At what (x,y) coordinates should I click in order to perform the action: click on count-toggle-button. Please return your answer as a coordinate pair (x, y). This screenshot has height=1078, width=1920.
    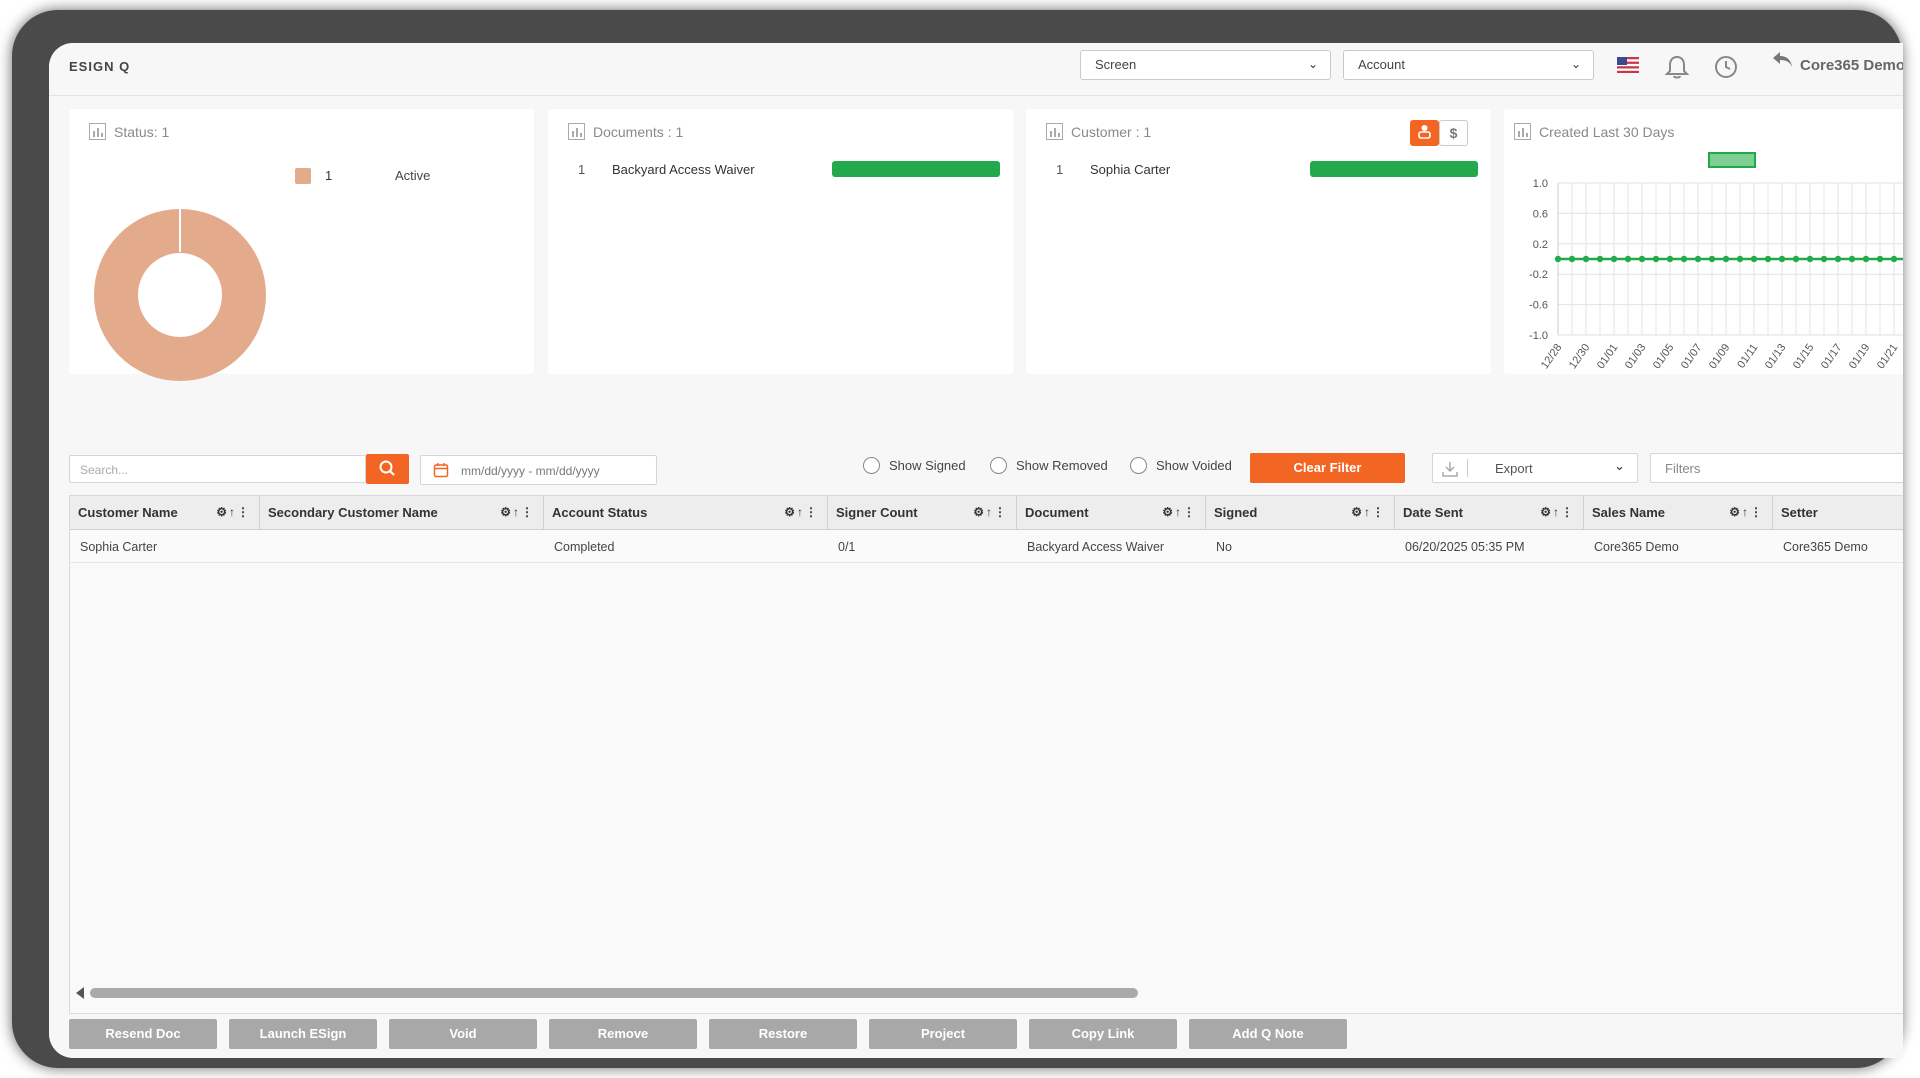
    Looking at the image, I should click on (1424, 133).